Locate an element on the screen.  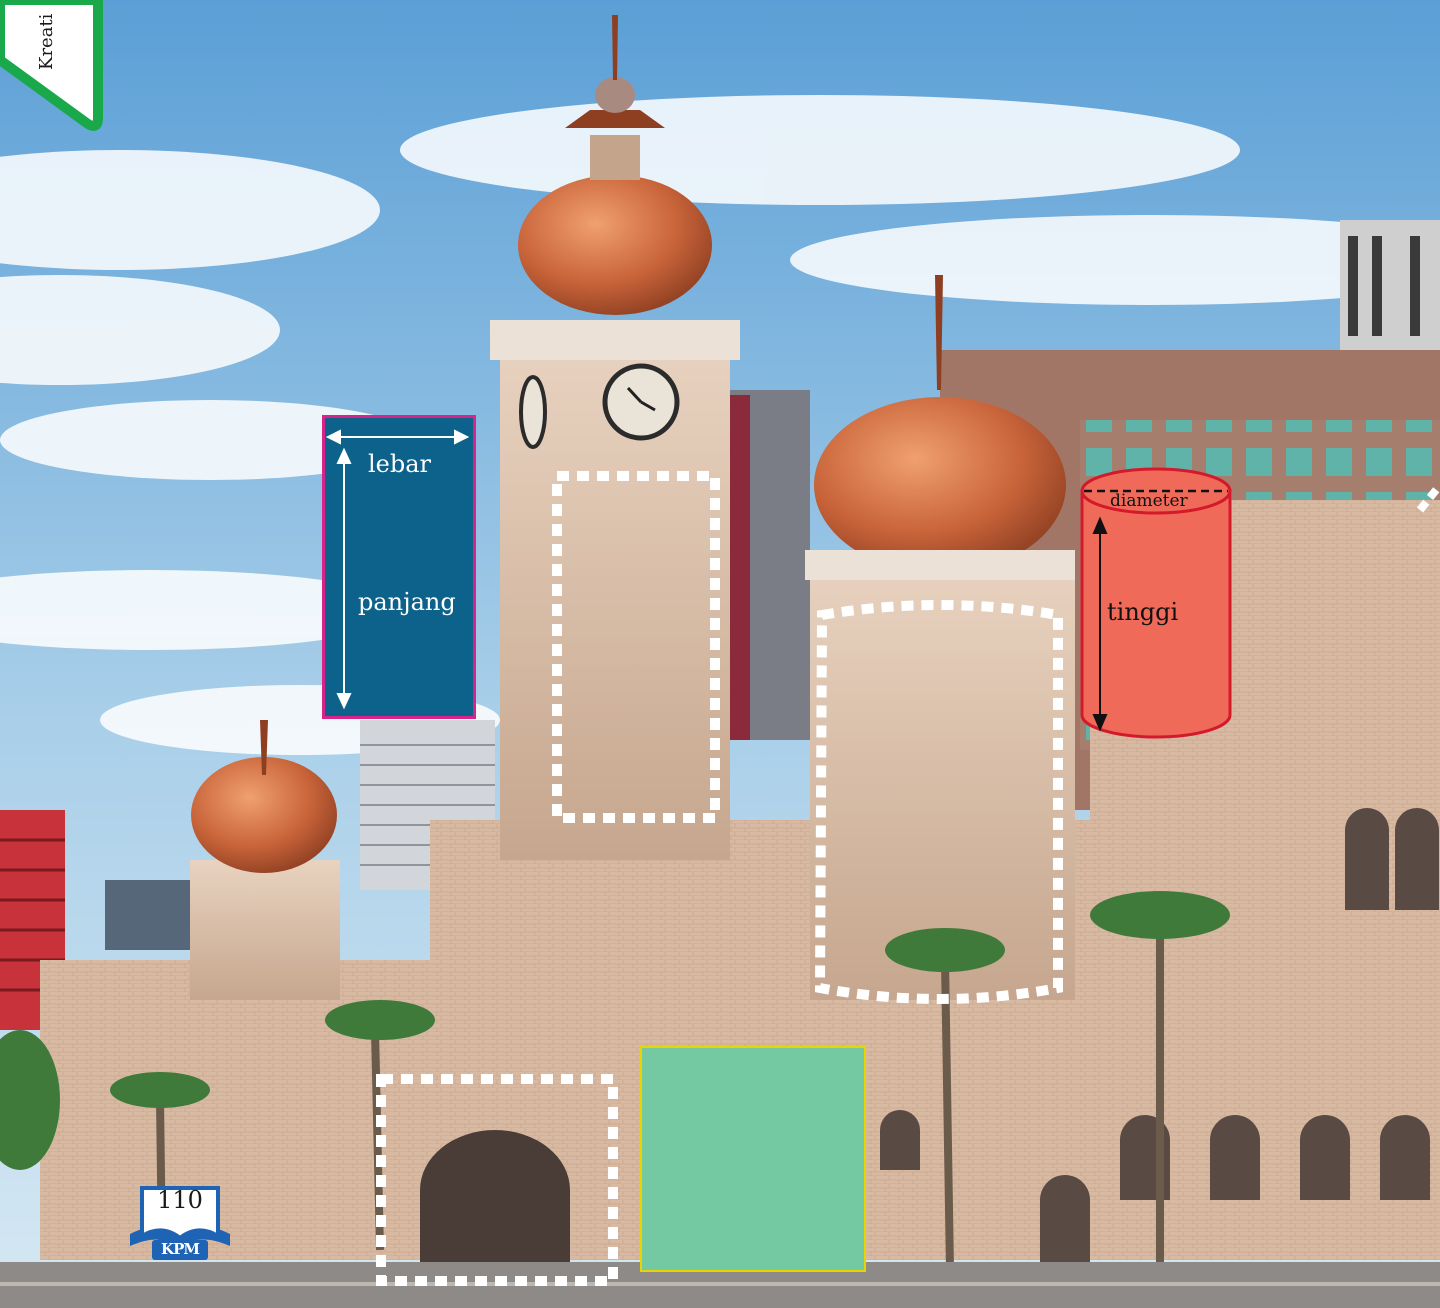
diameter-label: diameter is located at coordinates (1149, 501).